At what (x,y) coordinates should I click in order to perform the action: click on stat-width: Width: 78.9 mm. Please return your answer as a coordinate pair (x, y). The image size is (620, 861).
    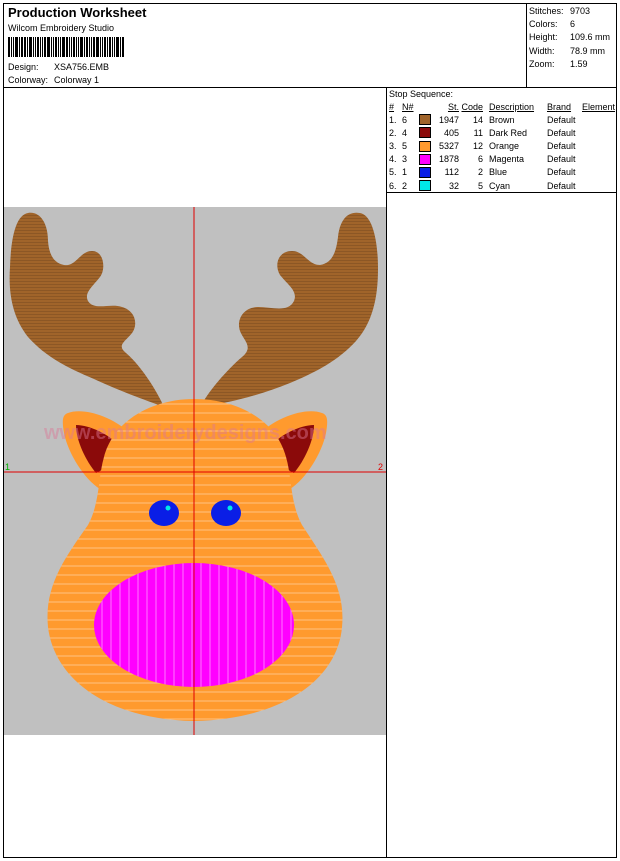
    Looking at the image, I should click on (567, 50).